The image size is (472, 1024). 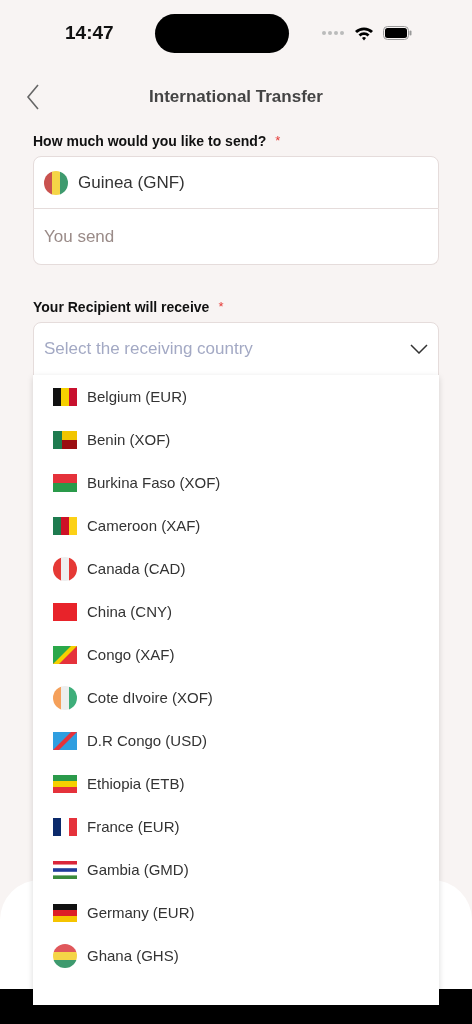 What do you see at coordinates (236, 182) in the screenshot?
I see `currency-selector: Guinea (GNF)` at bounding box center [236, 182].